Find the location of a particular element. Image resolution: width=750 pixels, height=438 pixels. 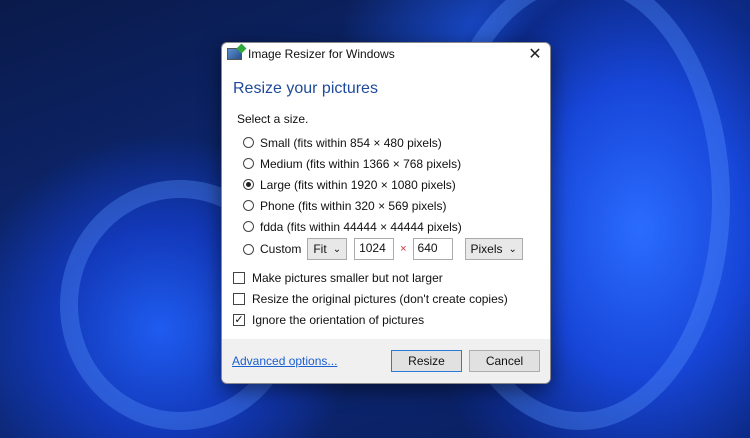

option-label: fdda (fits within 44444 × 44444 pixels) is located at coordinates (361, 226).